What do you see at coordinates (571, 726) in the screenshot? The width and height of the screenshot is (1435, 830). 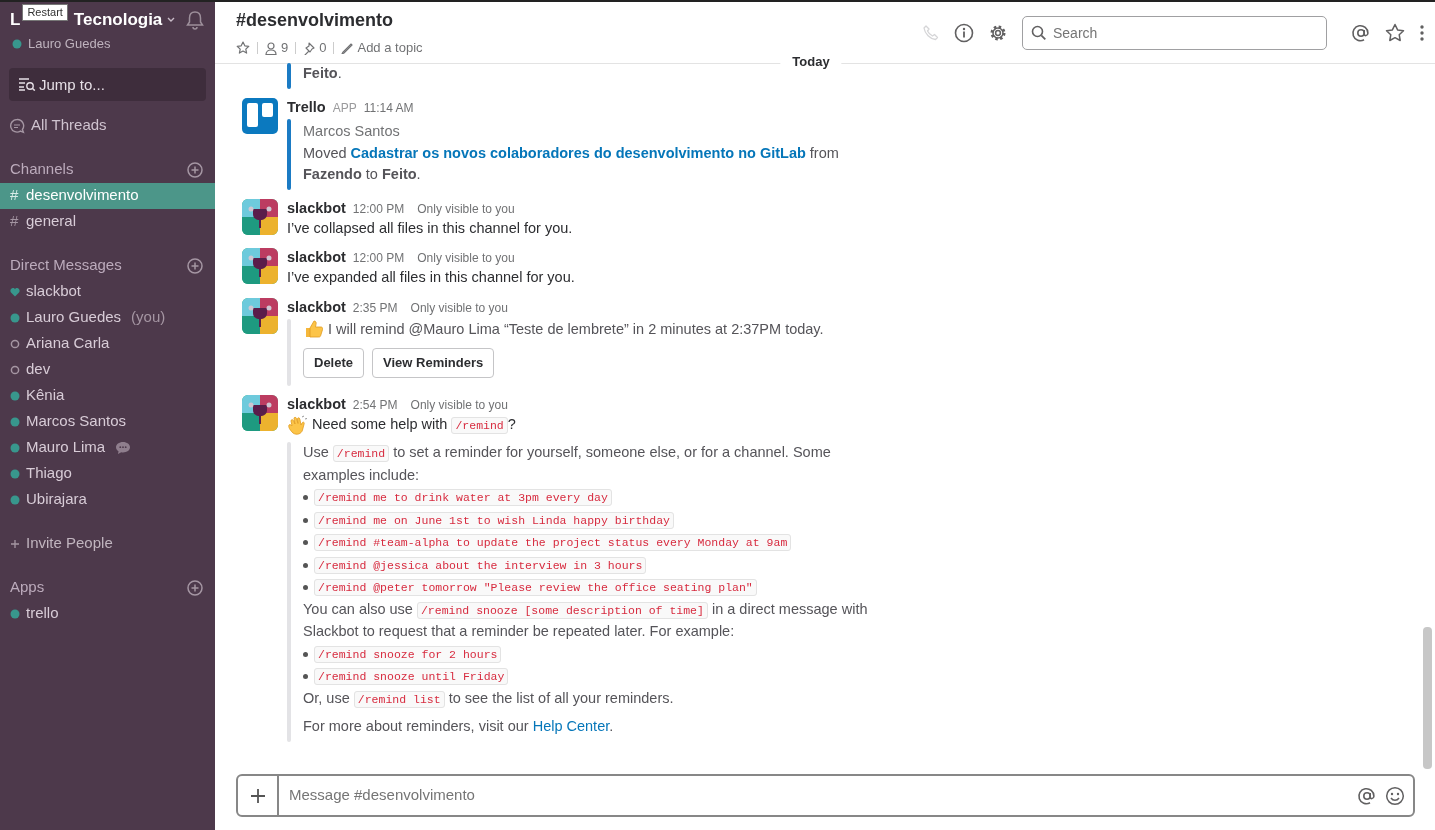 I see `link: Help Center` at bounding box center [571, 726].